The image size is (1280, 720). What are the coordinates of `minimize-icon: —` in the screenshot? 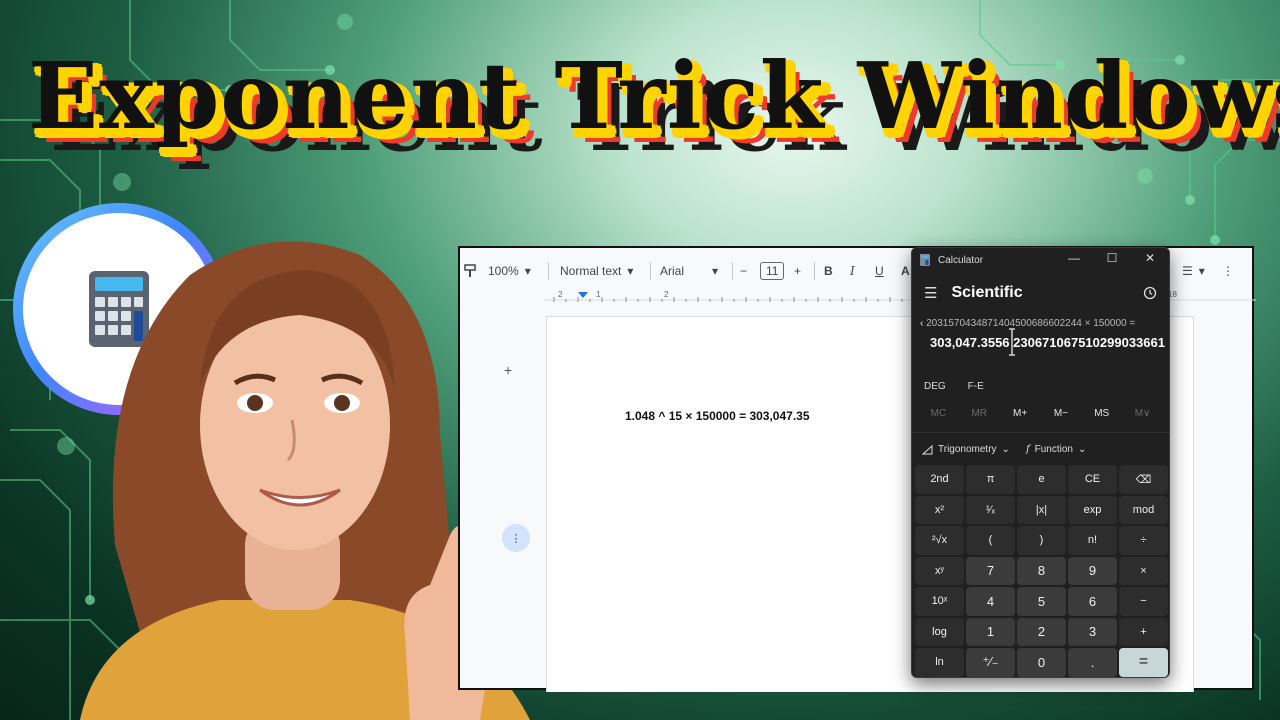 It's located at (1074, 258).